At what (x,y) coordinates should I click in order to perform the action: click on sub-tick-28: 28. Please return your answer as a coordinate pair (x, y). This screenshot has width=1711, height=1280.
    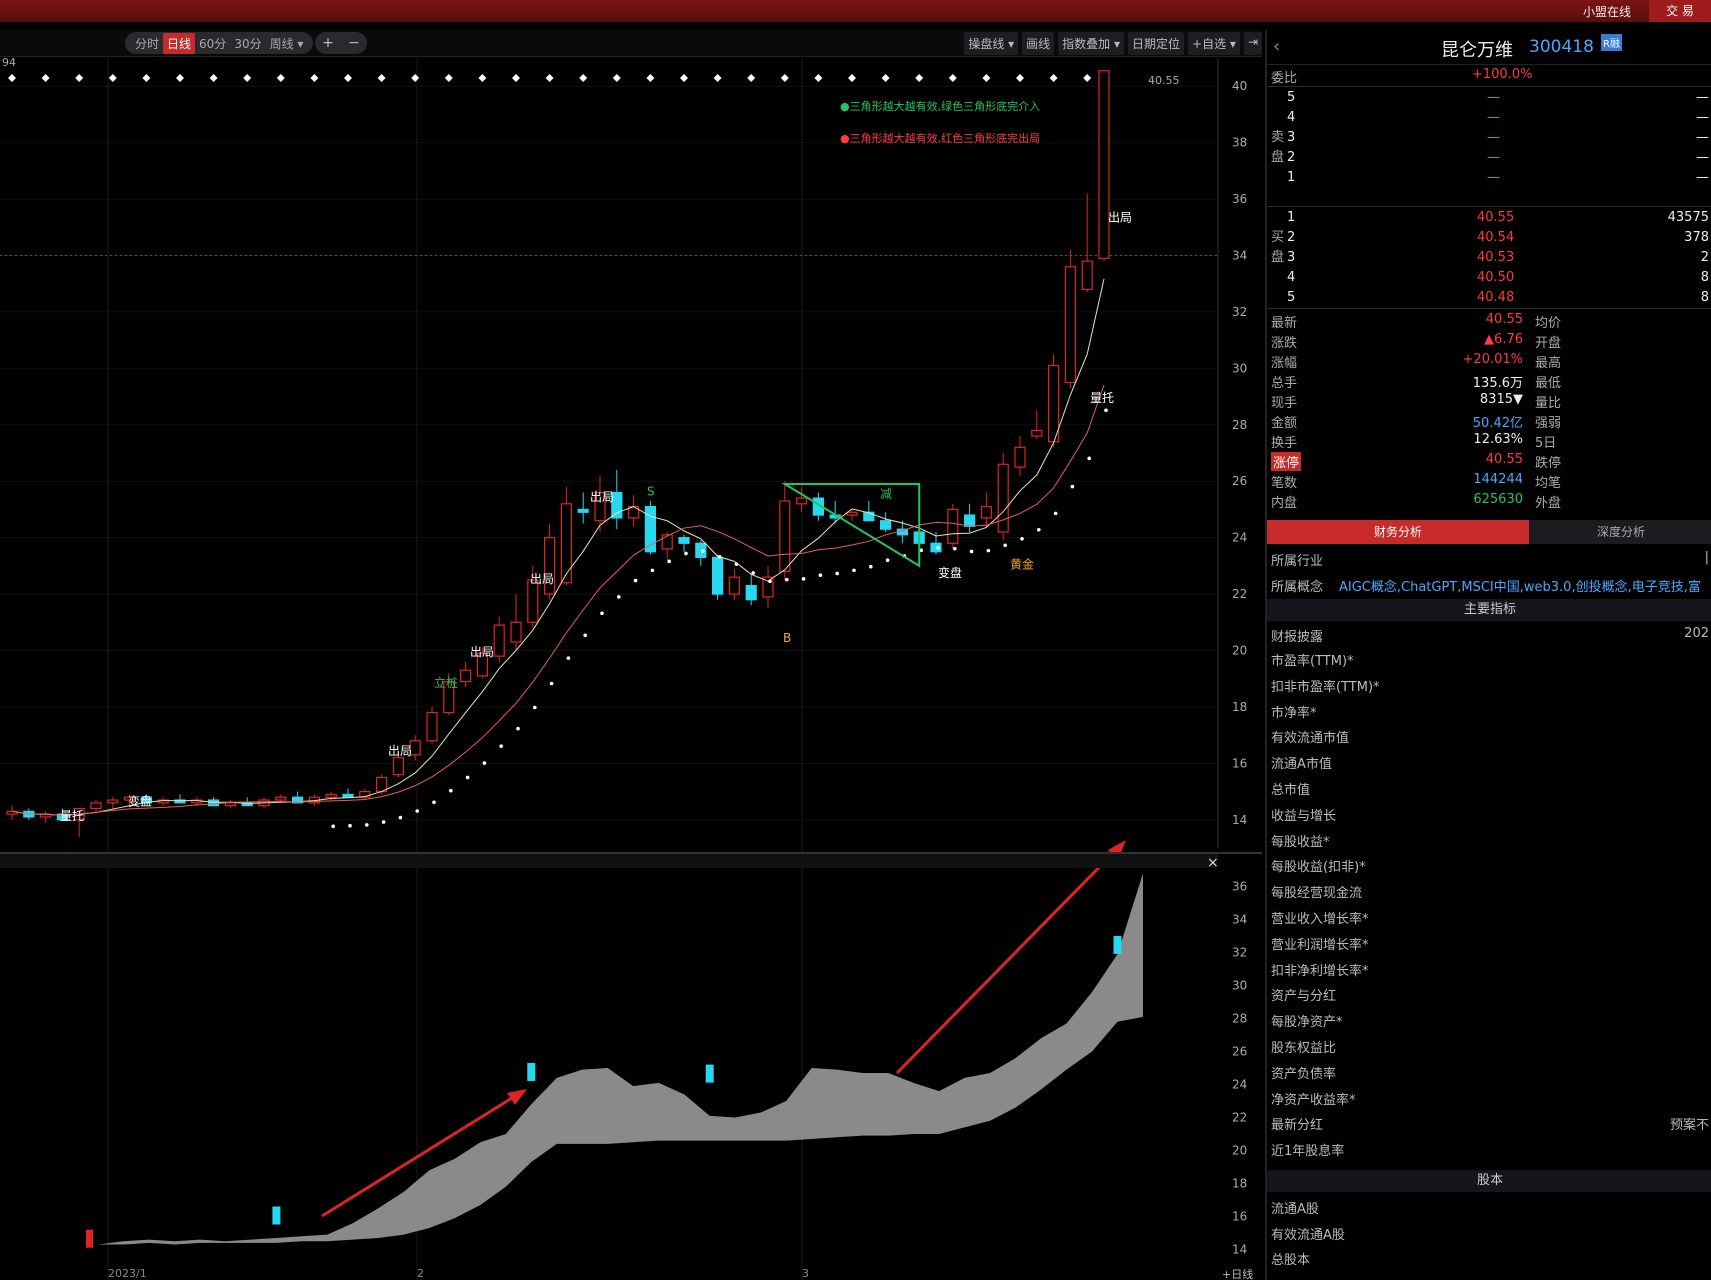
    Looking at the image, I should click on (1239, 1019).